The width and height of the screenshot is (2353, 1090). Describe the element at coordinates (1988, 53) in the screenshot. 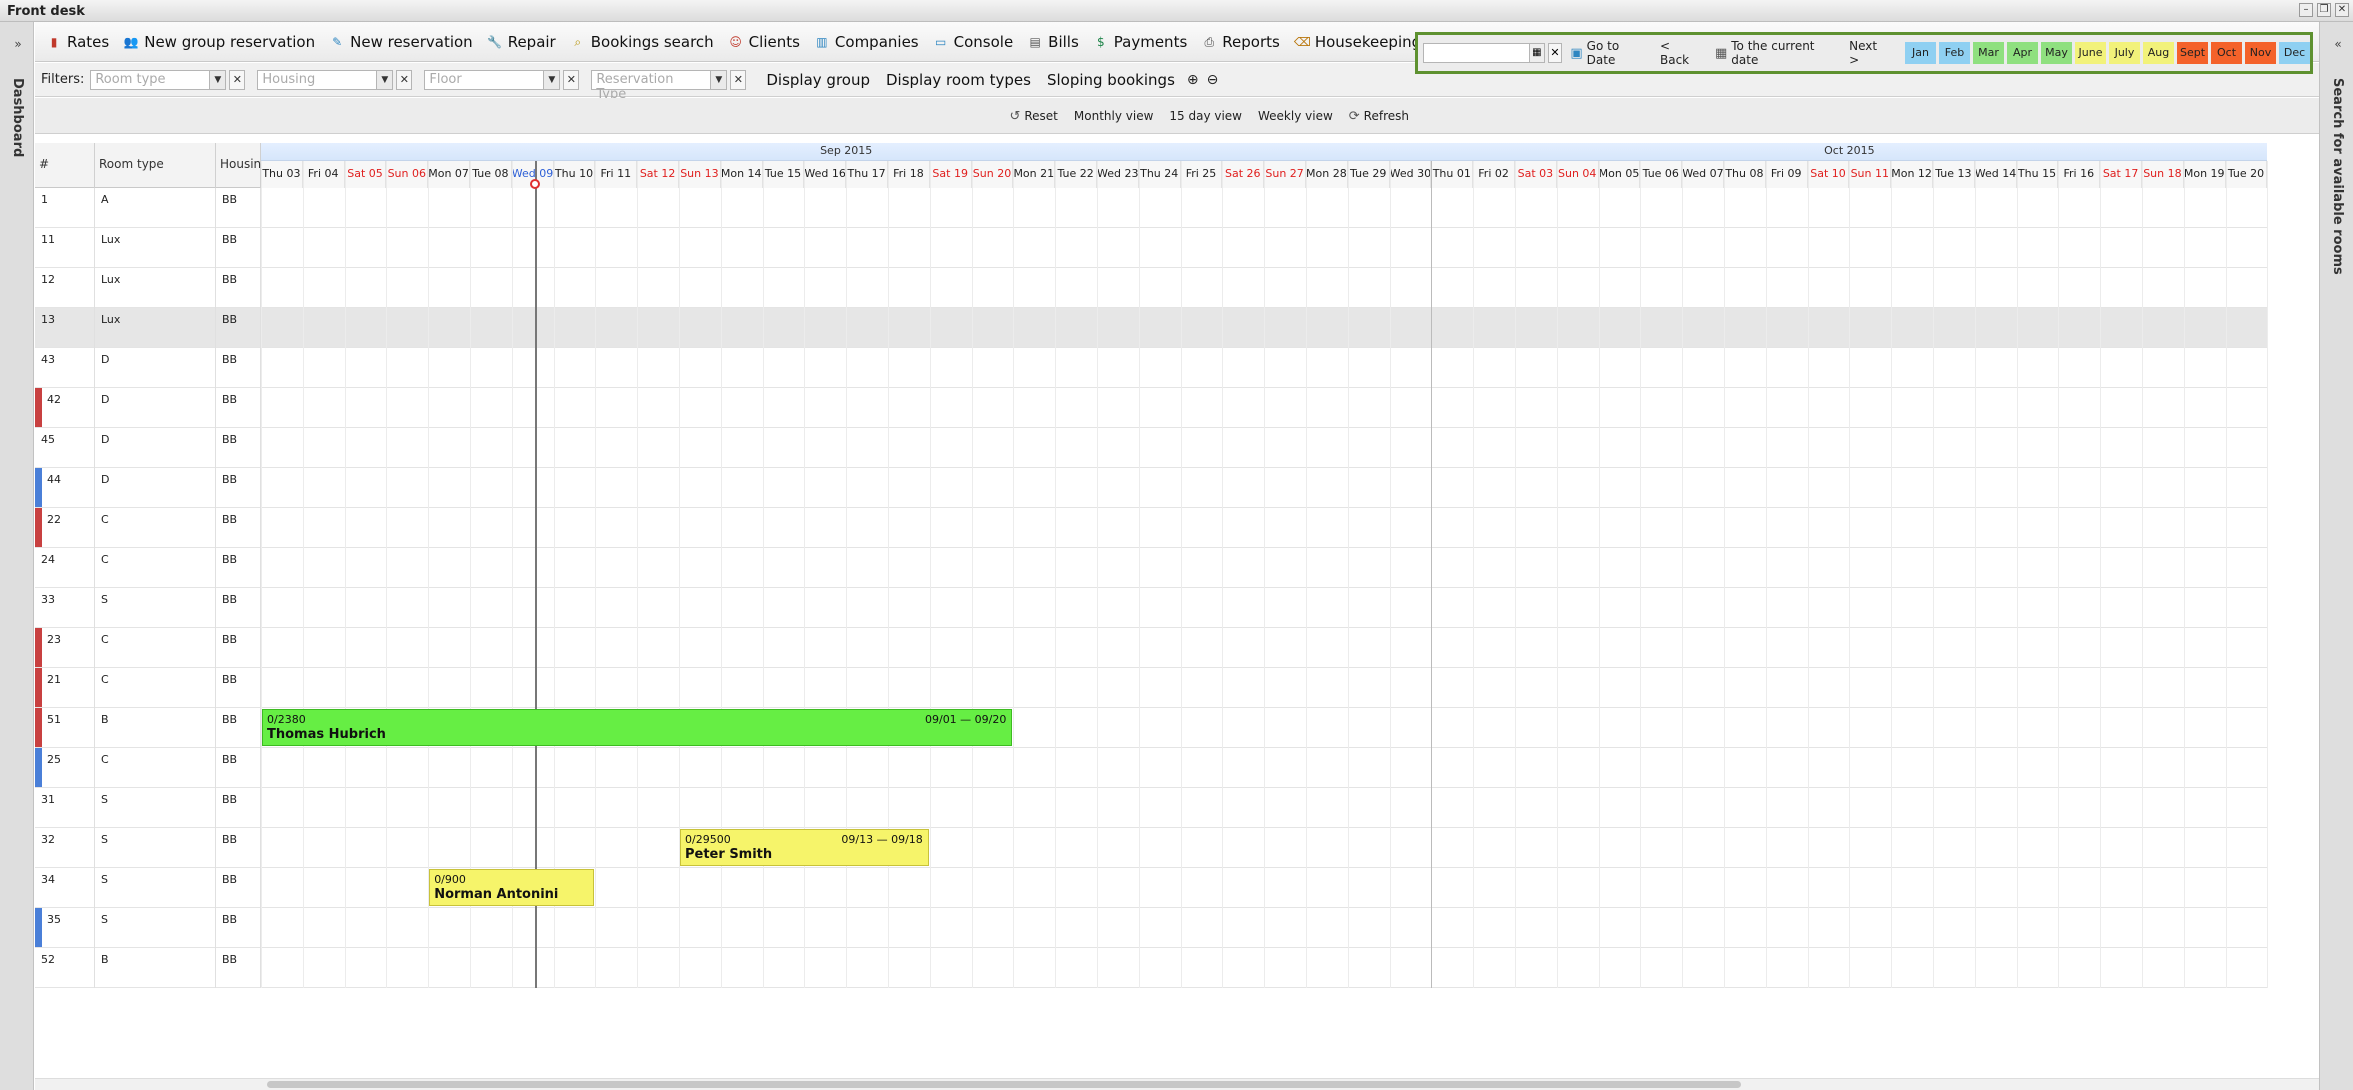

I see `month-button-mar: Mar` at that location.